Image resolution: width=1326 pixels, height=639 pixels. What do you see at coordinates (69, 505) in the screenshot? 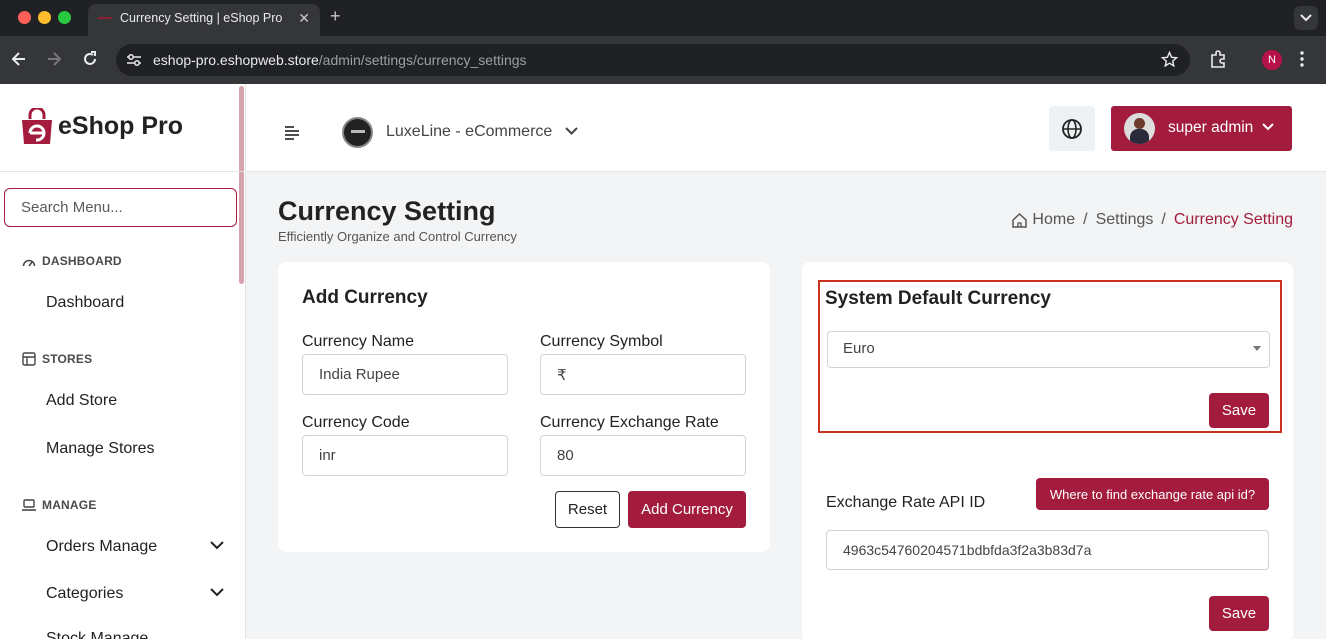
I see `section-heading: MANAGE` at bounding box center [69, 505].